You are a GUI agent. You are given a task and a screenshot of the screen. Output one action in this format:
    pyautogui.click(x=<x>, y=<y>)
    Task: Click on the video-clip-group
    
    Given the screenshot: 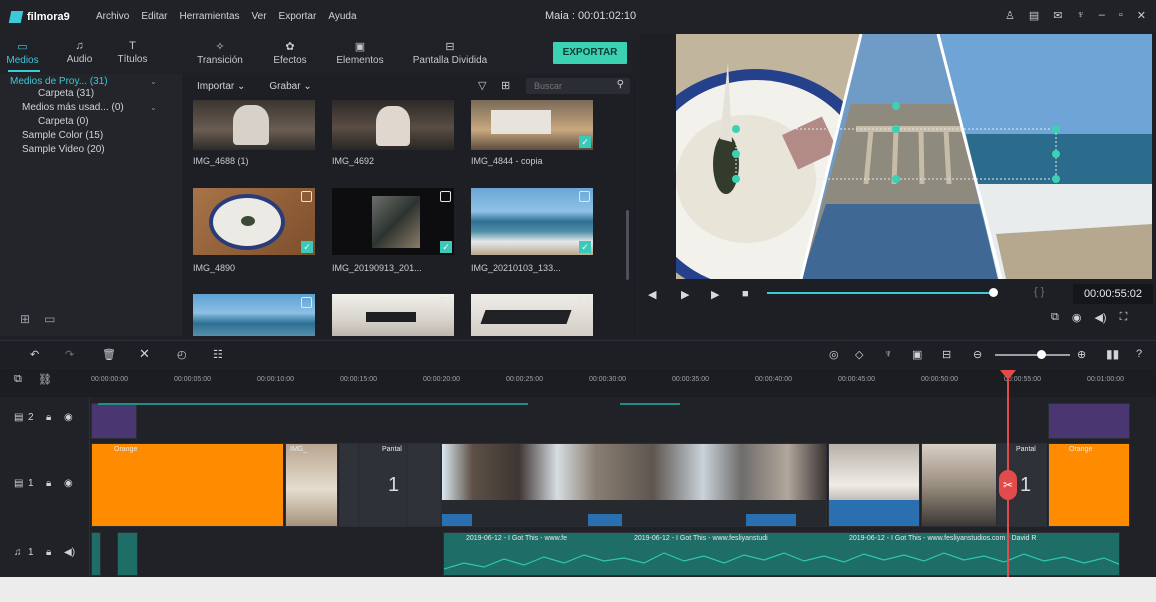 What is the action you would take?
    pyautogui.click(x=634, y=485)
    